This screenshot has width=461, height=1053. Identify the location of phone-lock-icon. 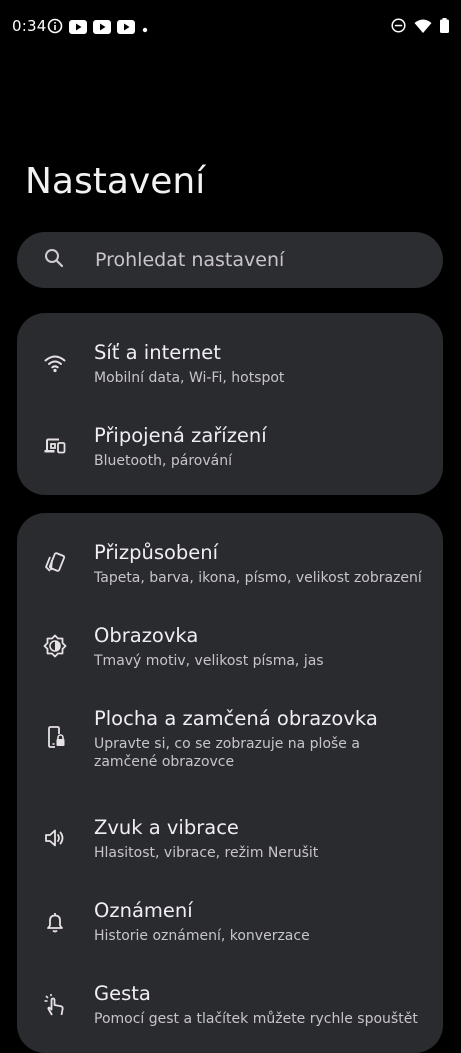
(55, 737).